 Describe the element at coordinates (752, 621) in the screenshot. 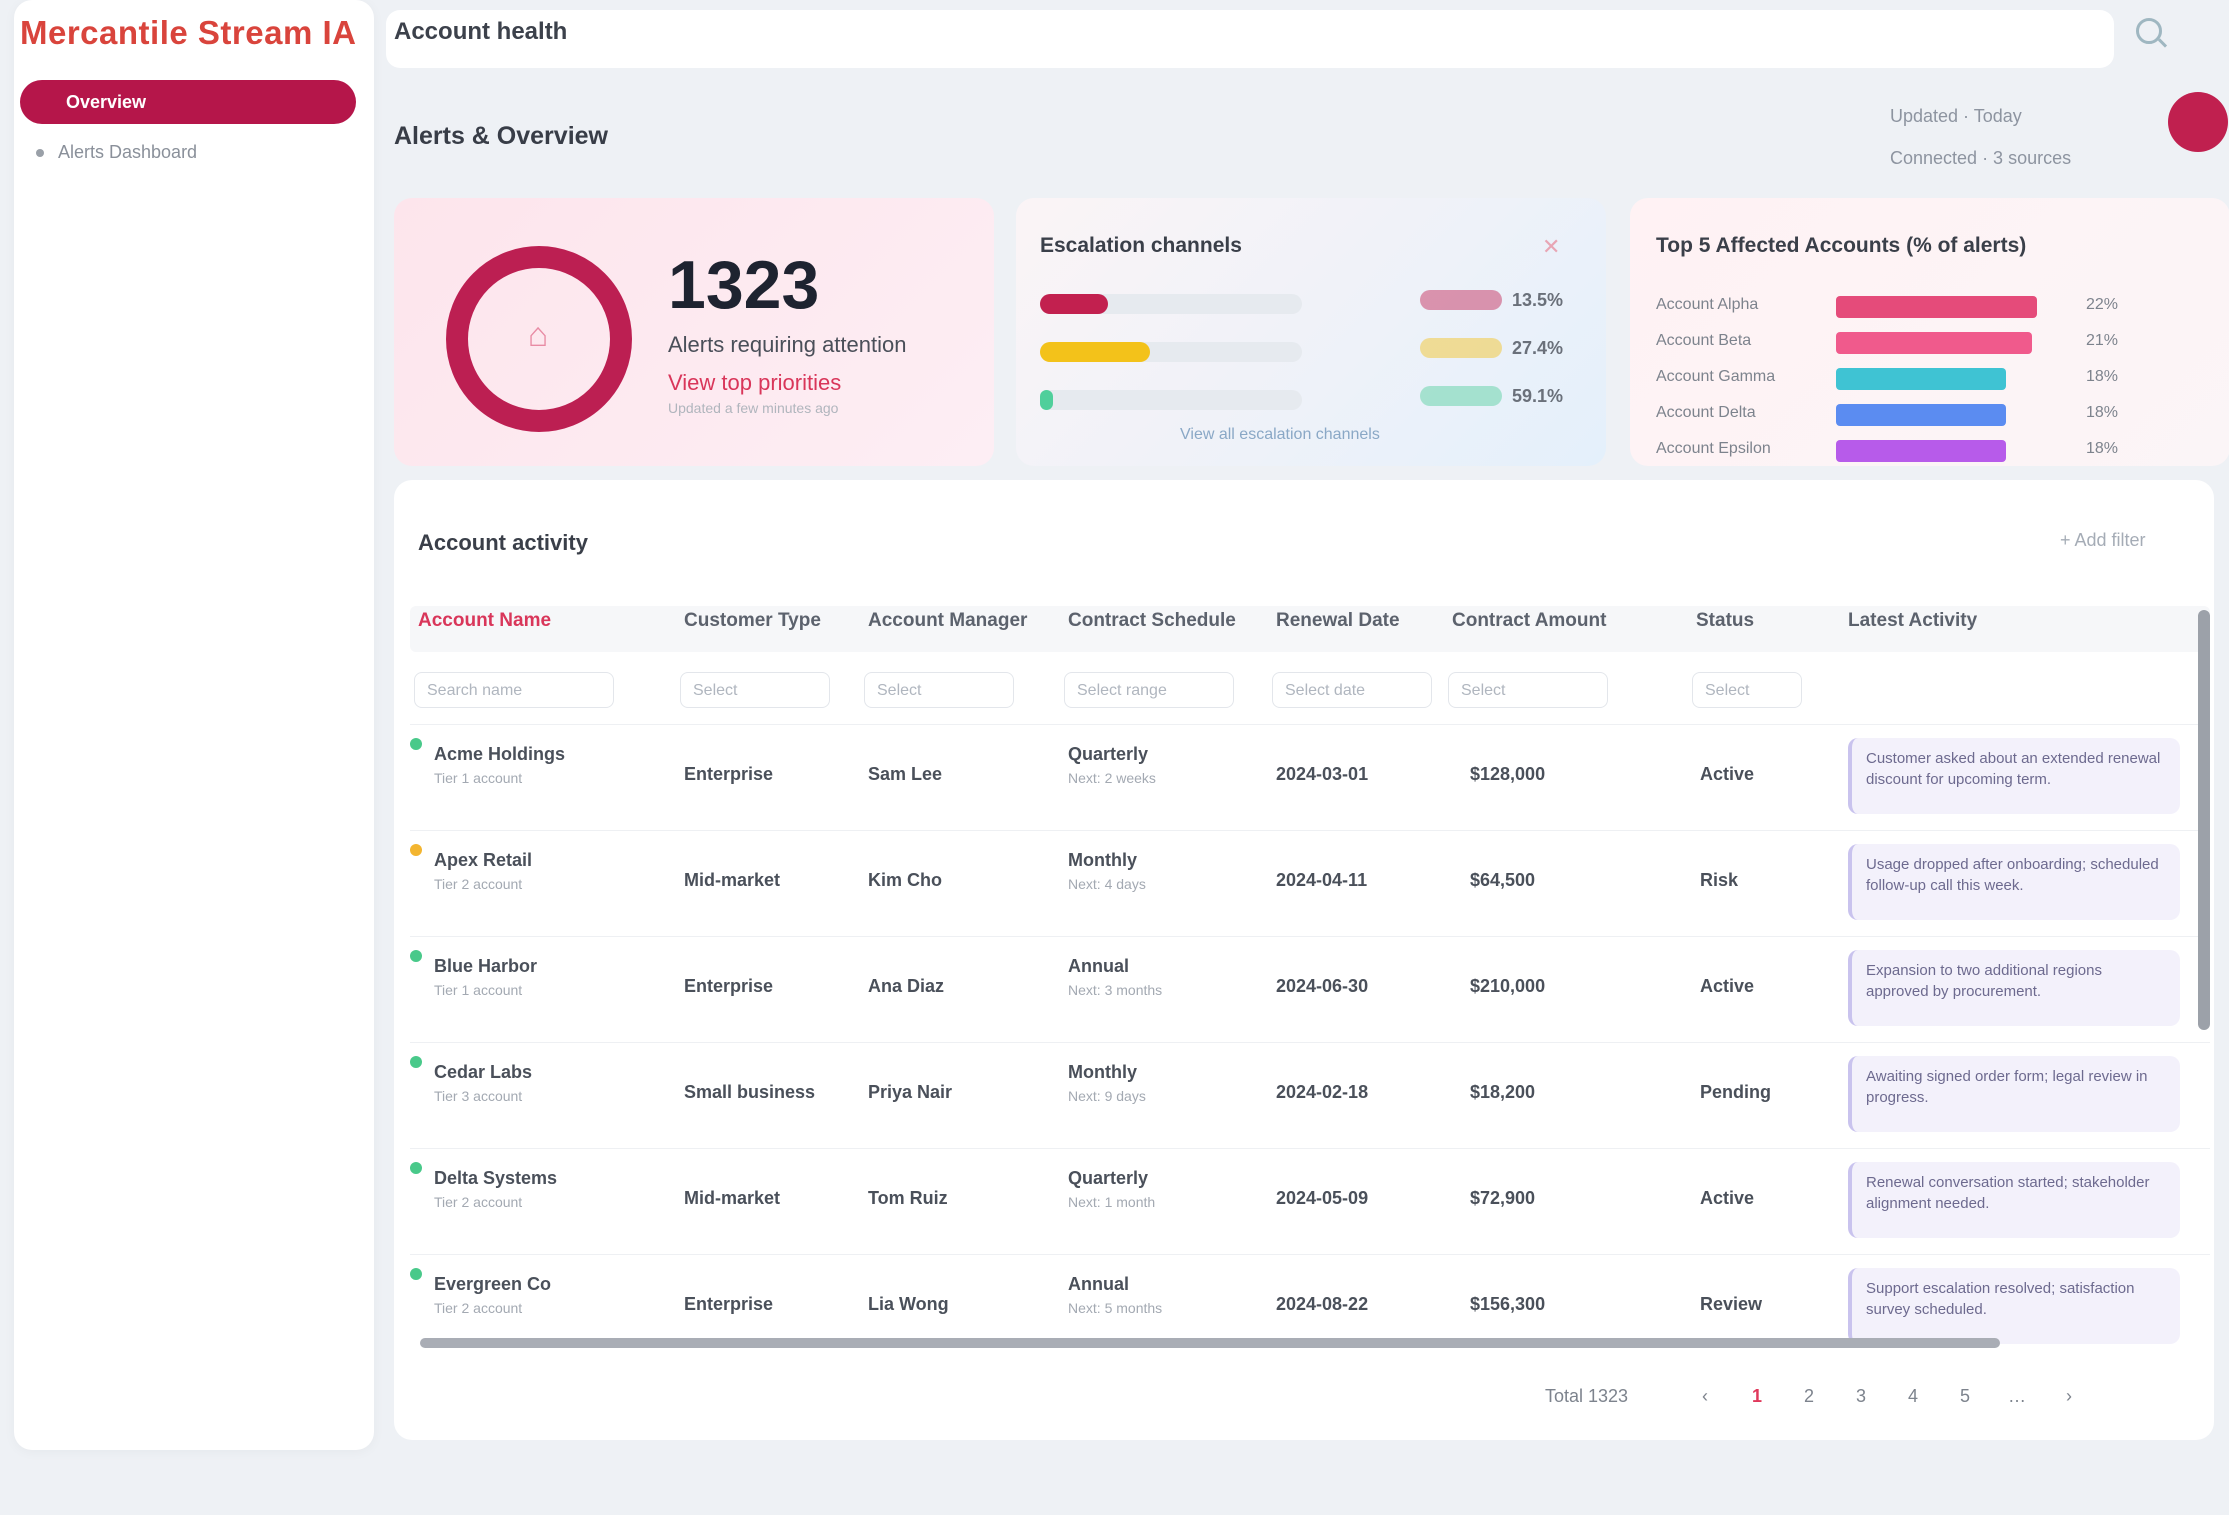

I see `column-header: Customer Type` at that location.